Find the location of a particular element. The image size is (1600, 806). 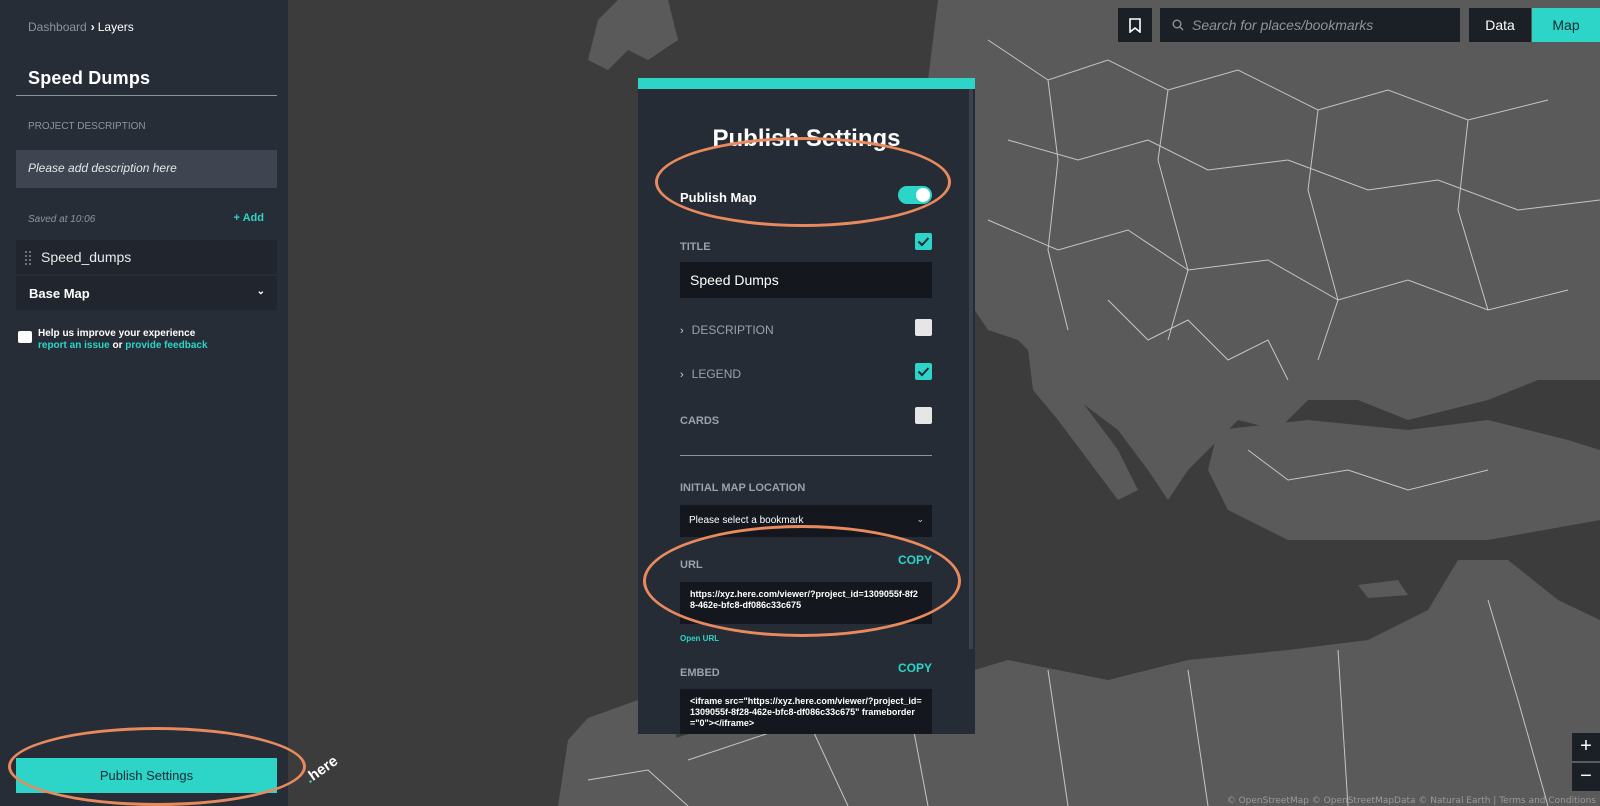

bookmark-select-value: Please select a bookmark is located at coordinates (746, 520).